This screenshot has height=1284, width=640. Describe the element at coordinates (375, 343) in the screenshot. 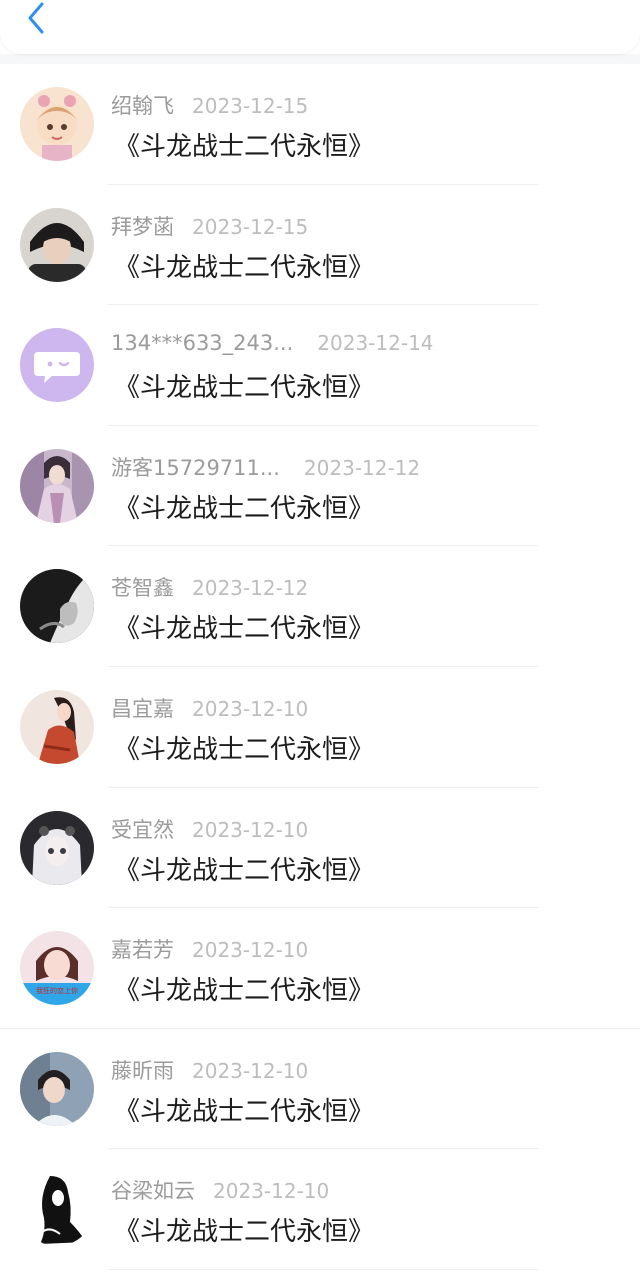

I see `post-date: 2023-12-14` at that location.